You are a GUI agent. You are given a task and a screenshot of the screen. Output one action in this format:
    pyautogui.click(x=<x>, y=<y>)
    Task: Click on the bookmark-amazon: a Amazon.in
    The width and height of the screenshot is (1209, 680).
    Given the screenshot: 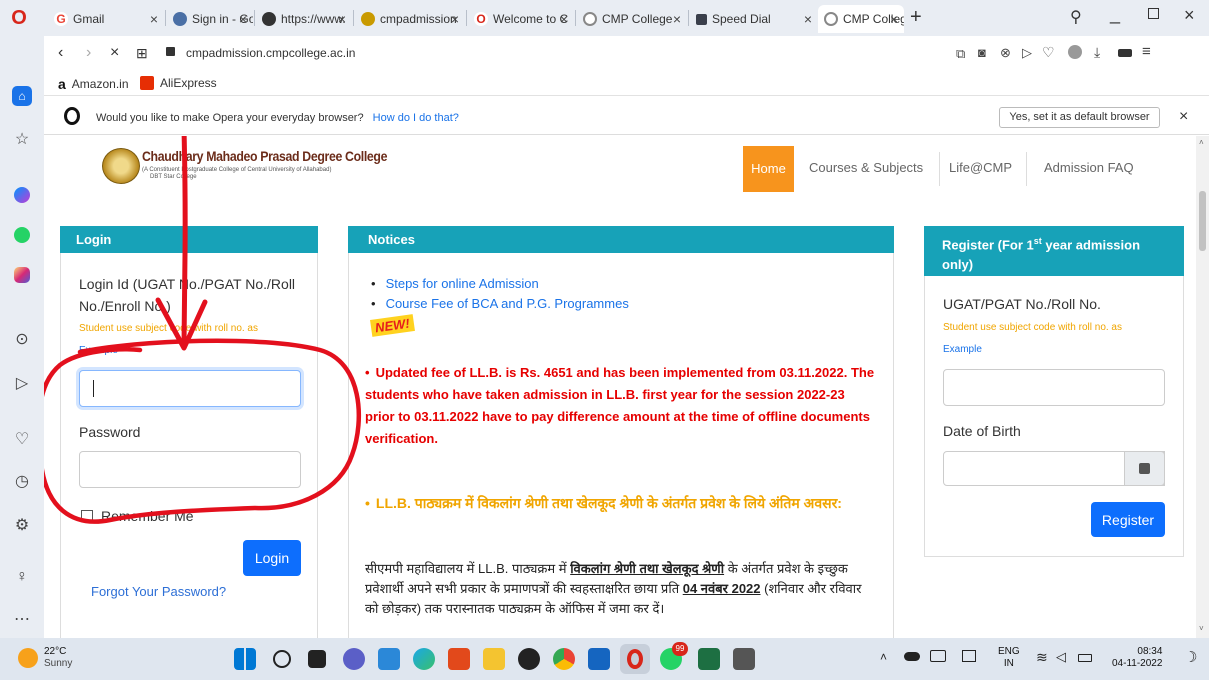 What is the action you would take?
    pyautogui.click(x=93, y=84)
    